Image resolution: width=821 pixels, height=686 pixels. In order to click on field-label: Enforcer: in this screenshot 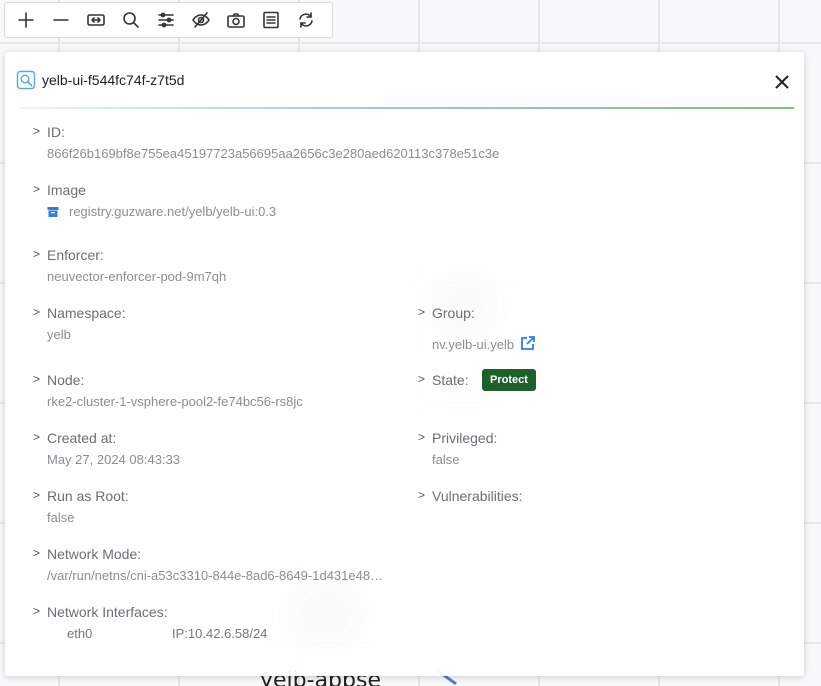, I will do `click(75, 255)`.